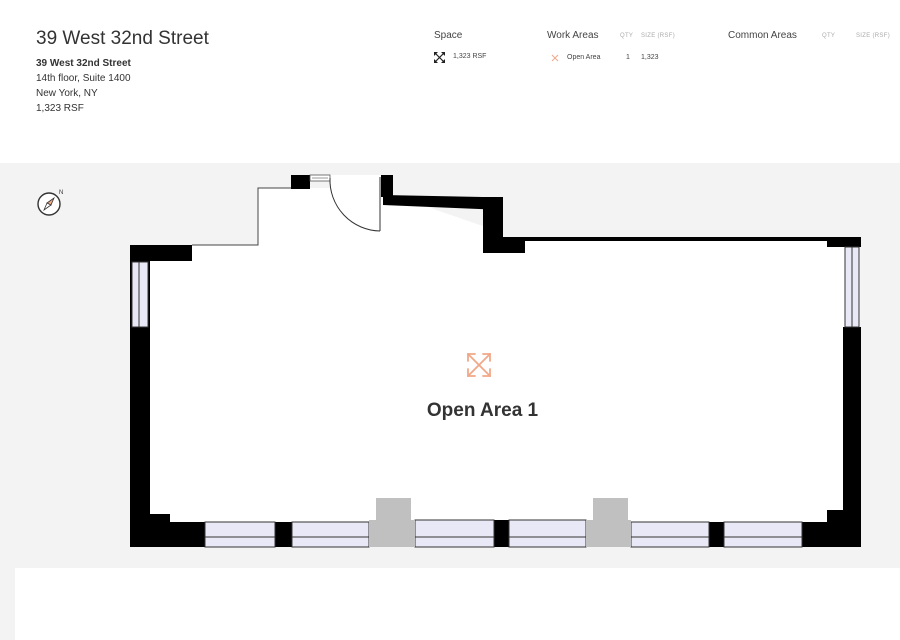  I want to click on window-left, so click(140, 294).